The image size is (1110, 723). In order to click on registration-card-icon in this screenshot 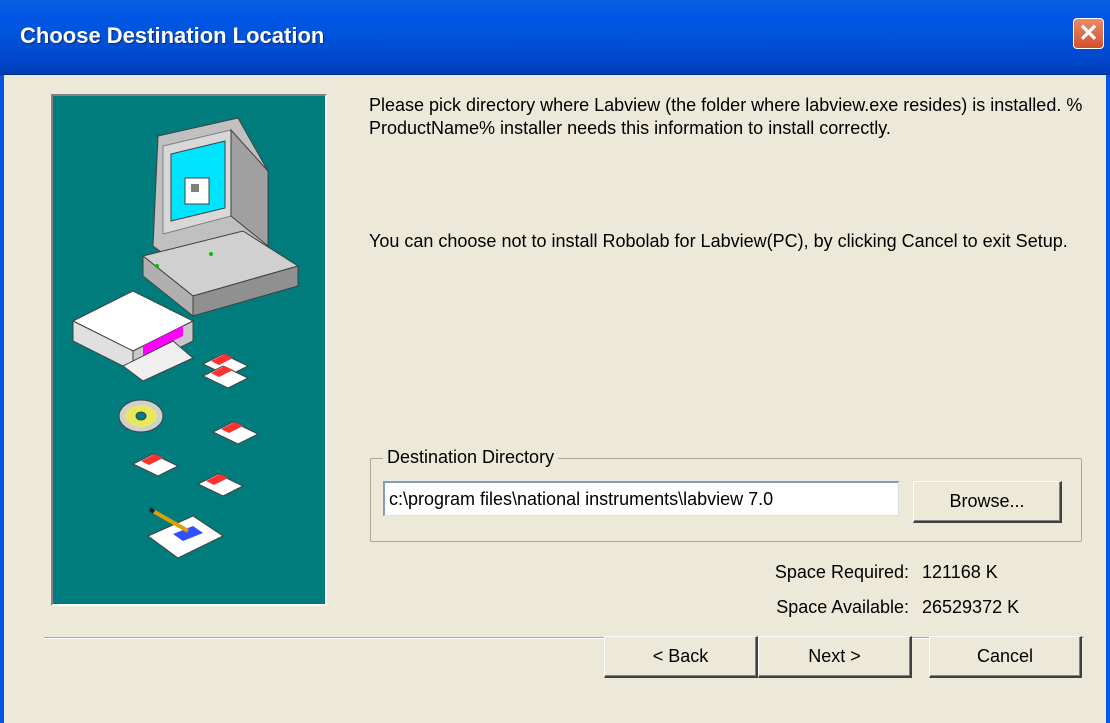, I will do `click(186, 533)`.